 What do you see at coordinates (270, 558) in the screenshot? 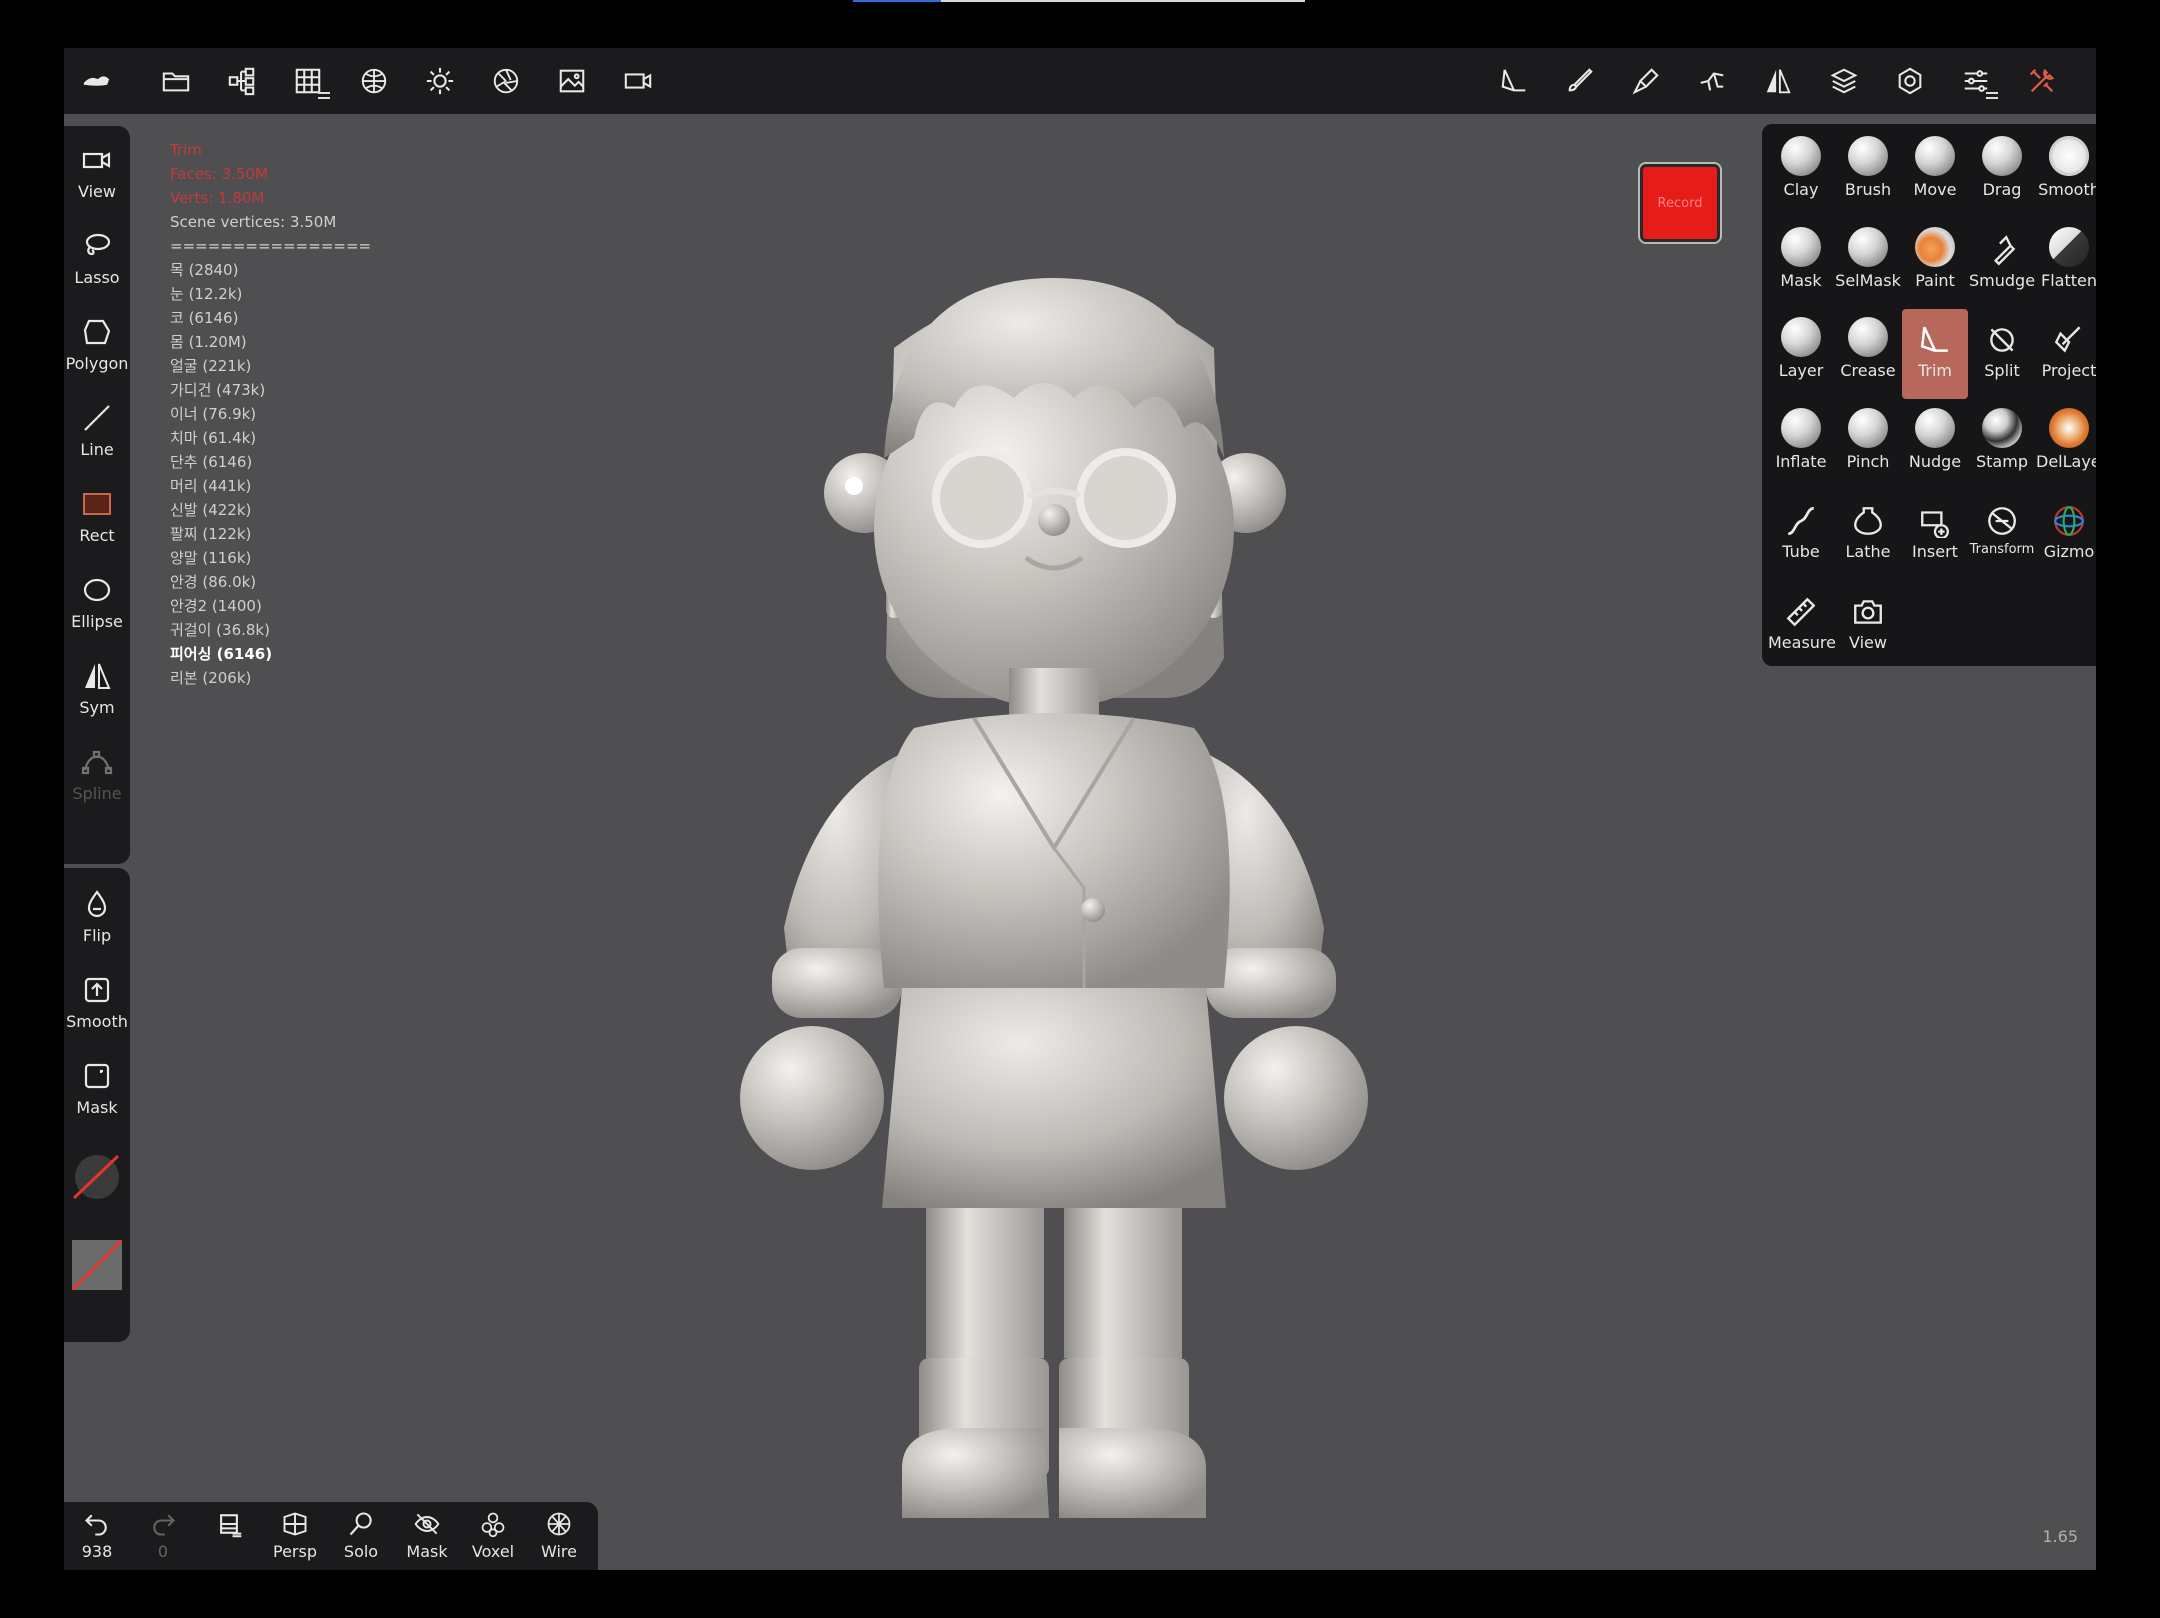
I see `object-item: 양말 (116k)` at bounding box center [270, 558].